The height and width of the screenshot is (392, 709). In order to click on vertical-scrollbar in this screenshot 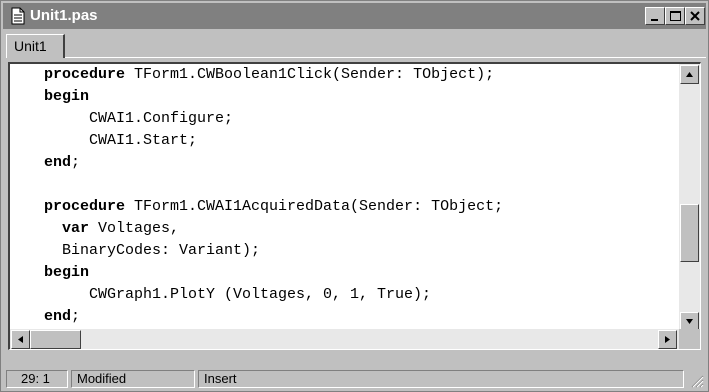, I will do `click(689, 198)`.